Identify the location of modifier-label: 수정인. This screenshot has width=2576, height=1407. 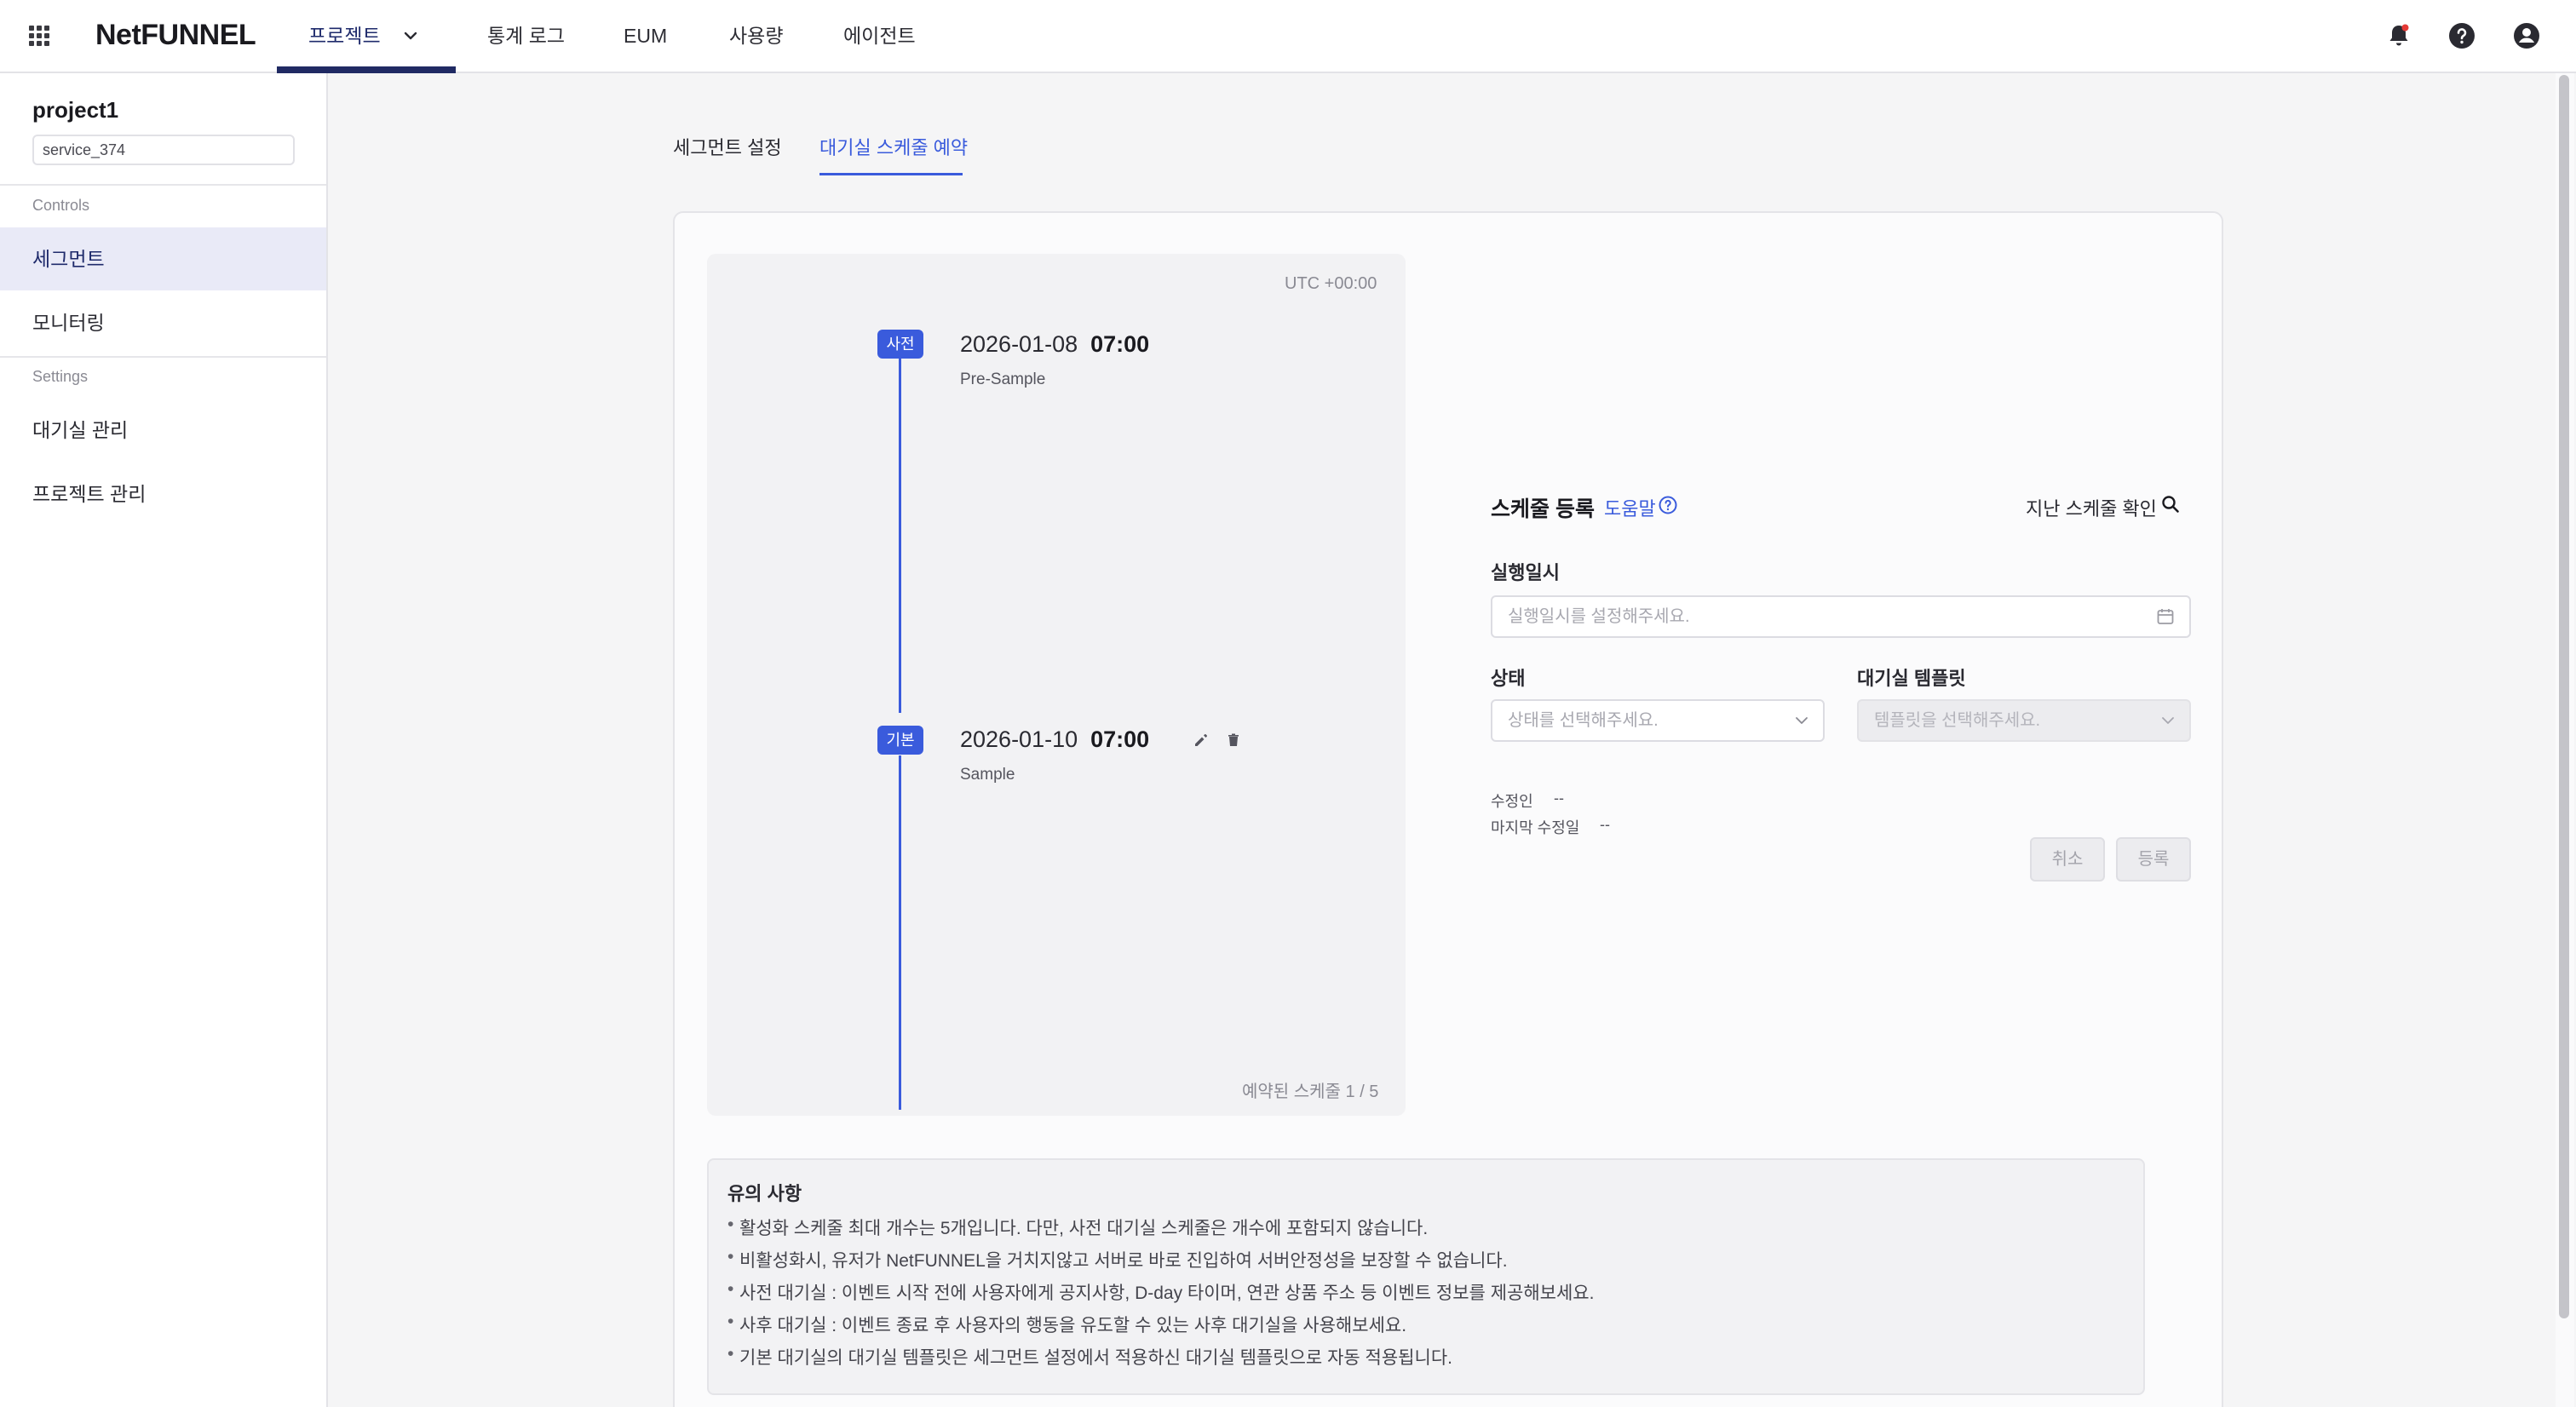
(1512, 801).